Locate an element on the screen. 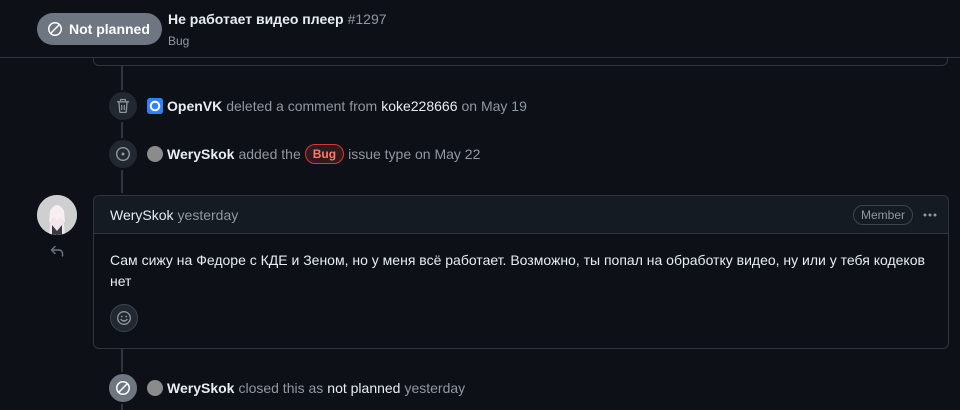 The width and height of the screenshot is (960, 410). comment-menu-button is located at coordinates (930, 215).